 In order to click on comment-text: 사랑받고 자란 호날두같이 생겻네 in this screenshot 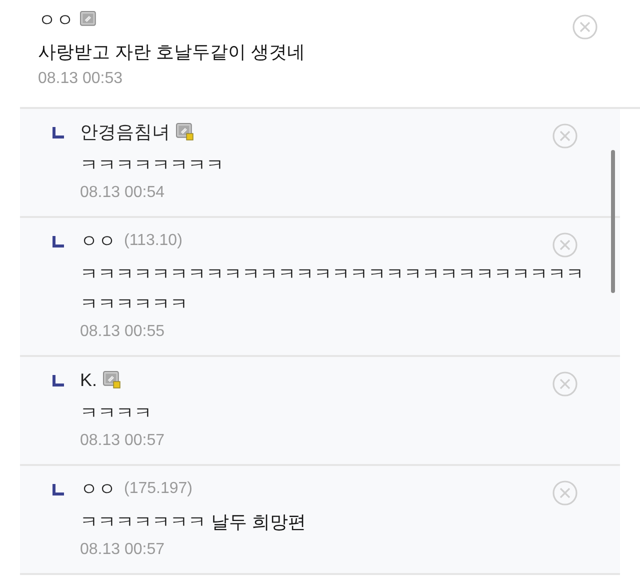, I will do `click(172, 52)`.